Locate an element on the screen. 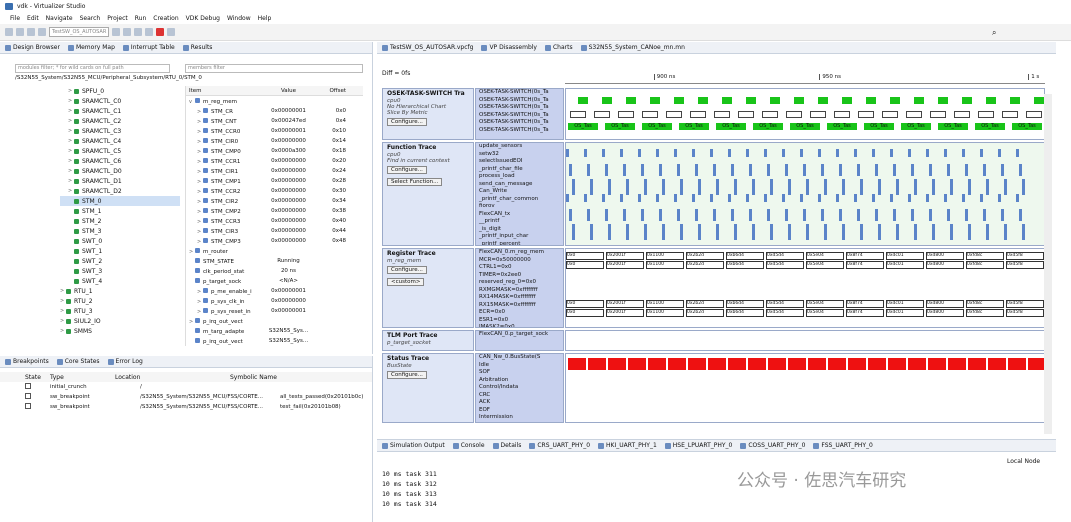 The height and width of the screenshot is (522, 1071). table-row: > STM_CNT 0x000247ed 0x4 is located at coordinates (274, 121).